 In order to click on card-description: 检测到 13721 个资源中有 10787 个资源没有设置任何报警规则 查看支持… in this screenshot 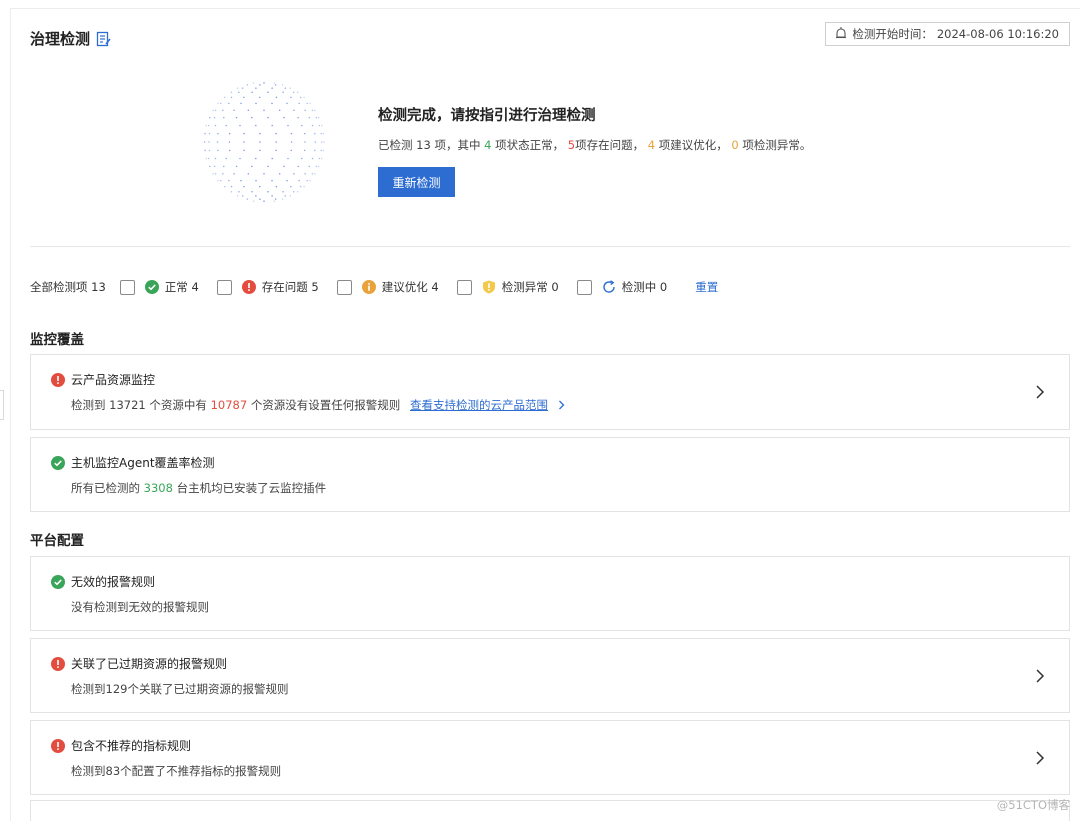, I will do `click(318, 405)`.